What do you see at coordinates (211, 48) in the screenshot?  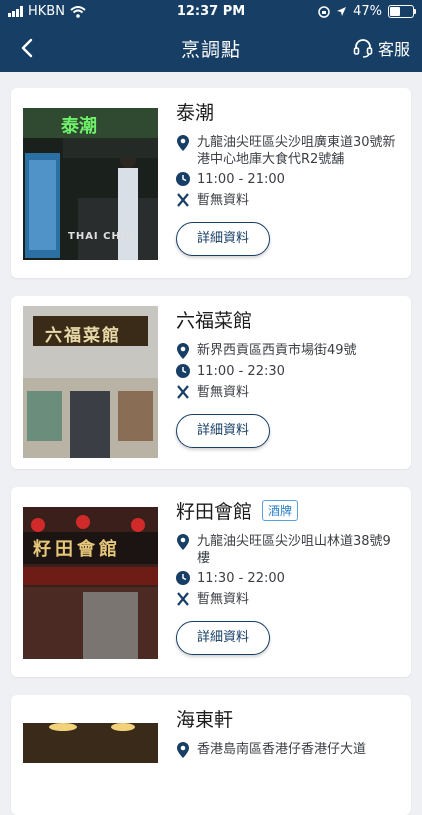 I see `nav-bar: 烹調點 客服` at bounding box center [211, 48].